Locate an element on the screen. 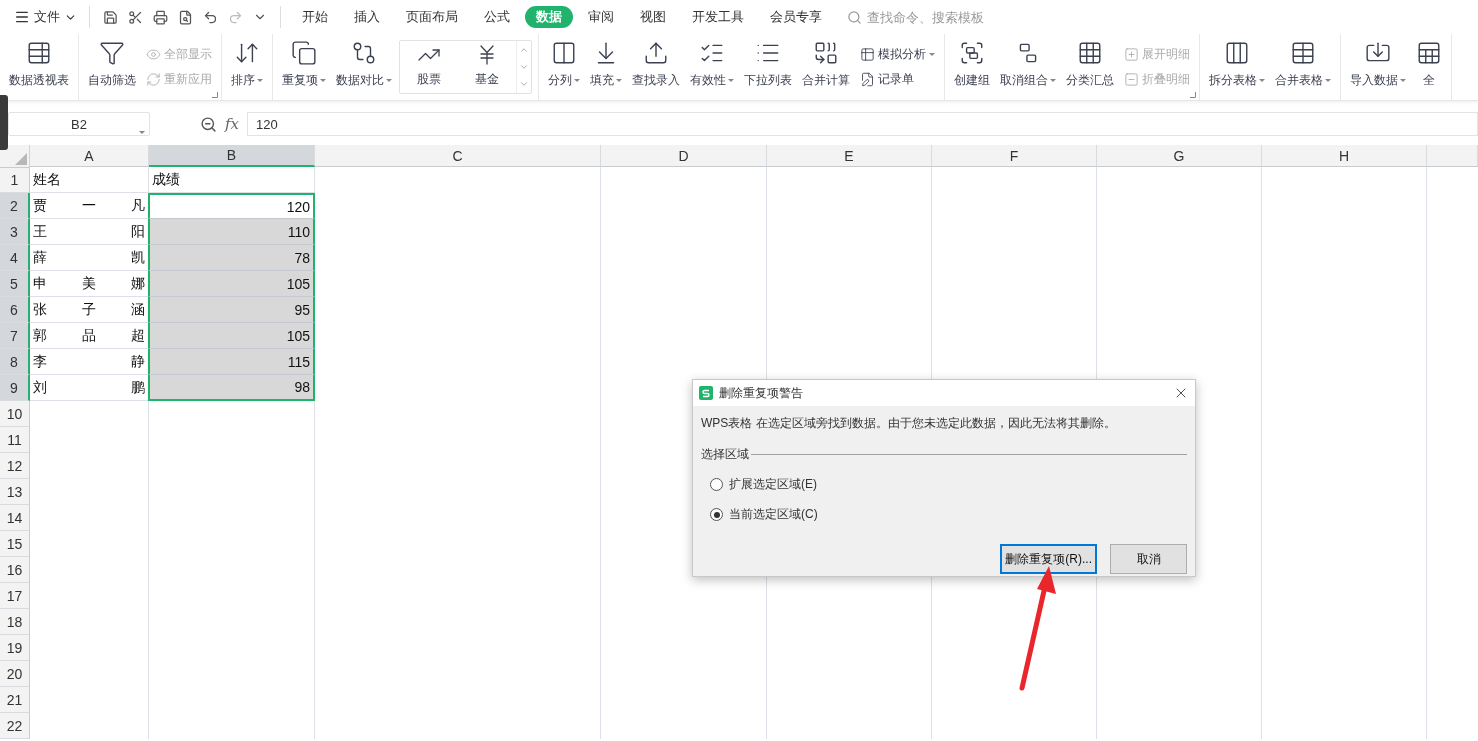  menu-tab: 插入 is located at coordinates (367, 17).